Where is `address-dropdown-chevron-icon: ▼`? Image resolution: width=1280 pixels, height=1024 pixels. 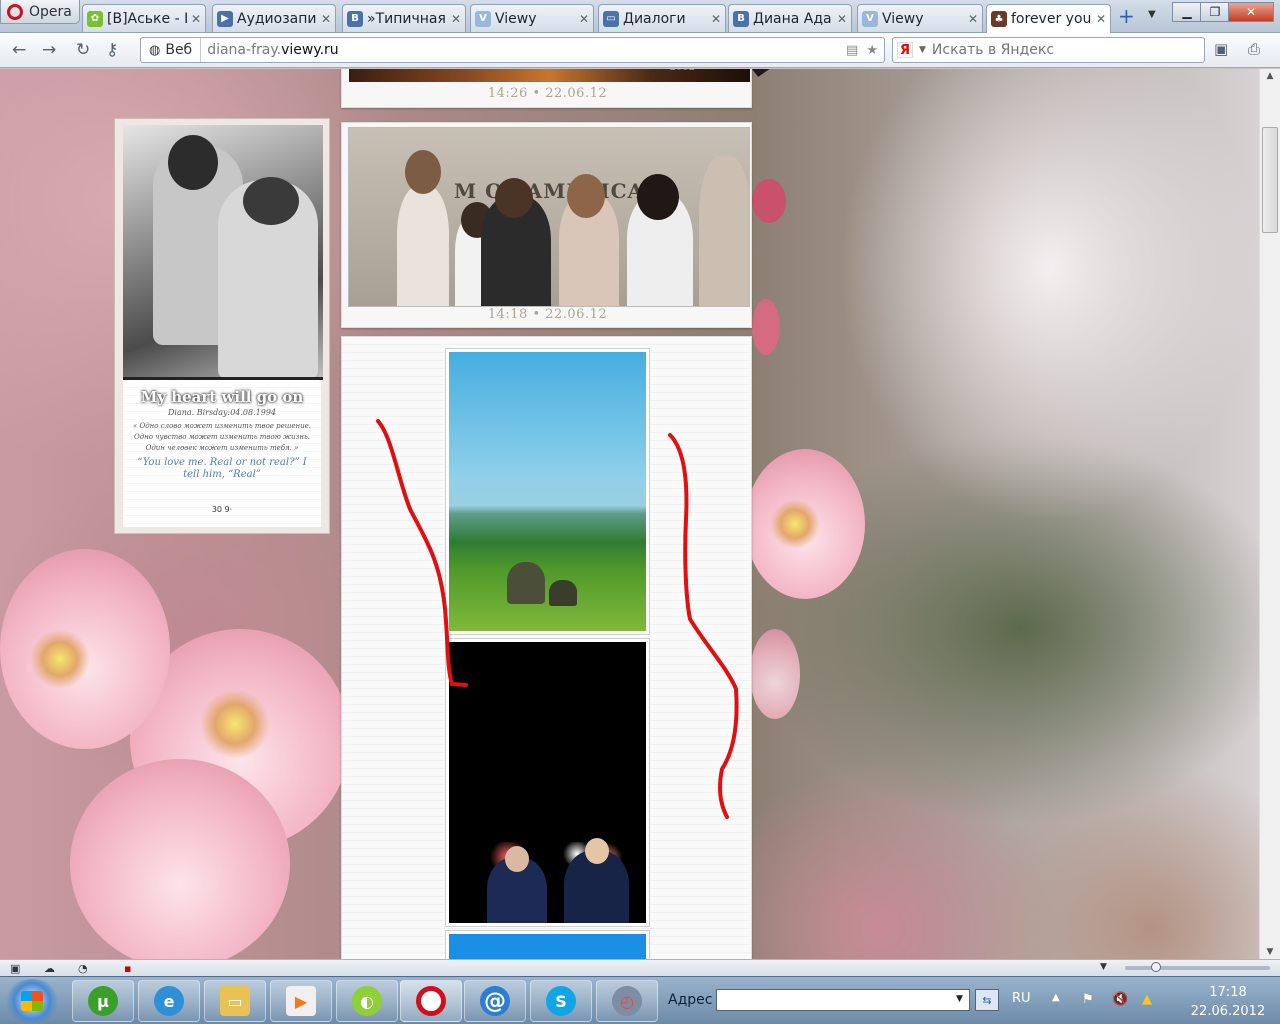
address-dropdown-chevron-icon: ▼ is located at coordinates (959, 999).